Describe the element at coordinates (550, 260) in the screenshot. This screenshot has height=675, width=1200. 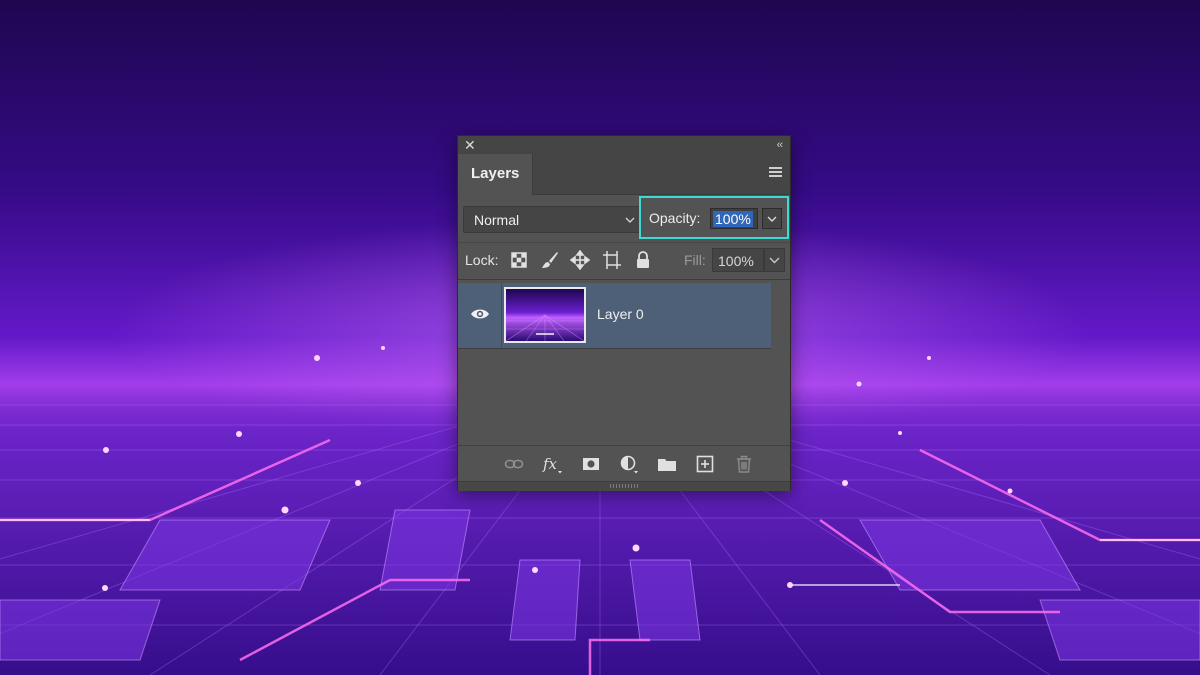
I see `lock-image-pixels-icon` at that location.